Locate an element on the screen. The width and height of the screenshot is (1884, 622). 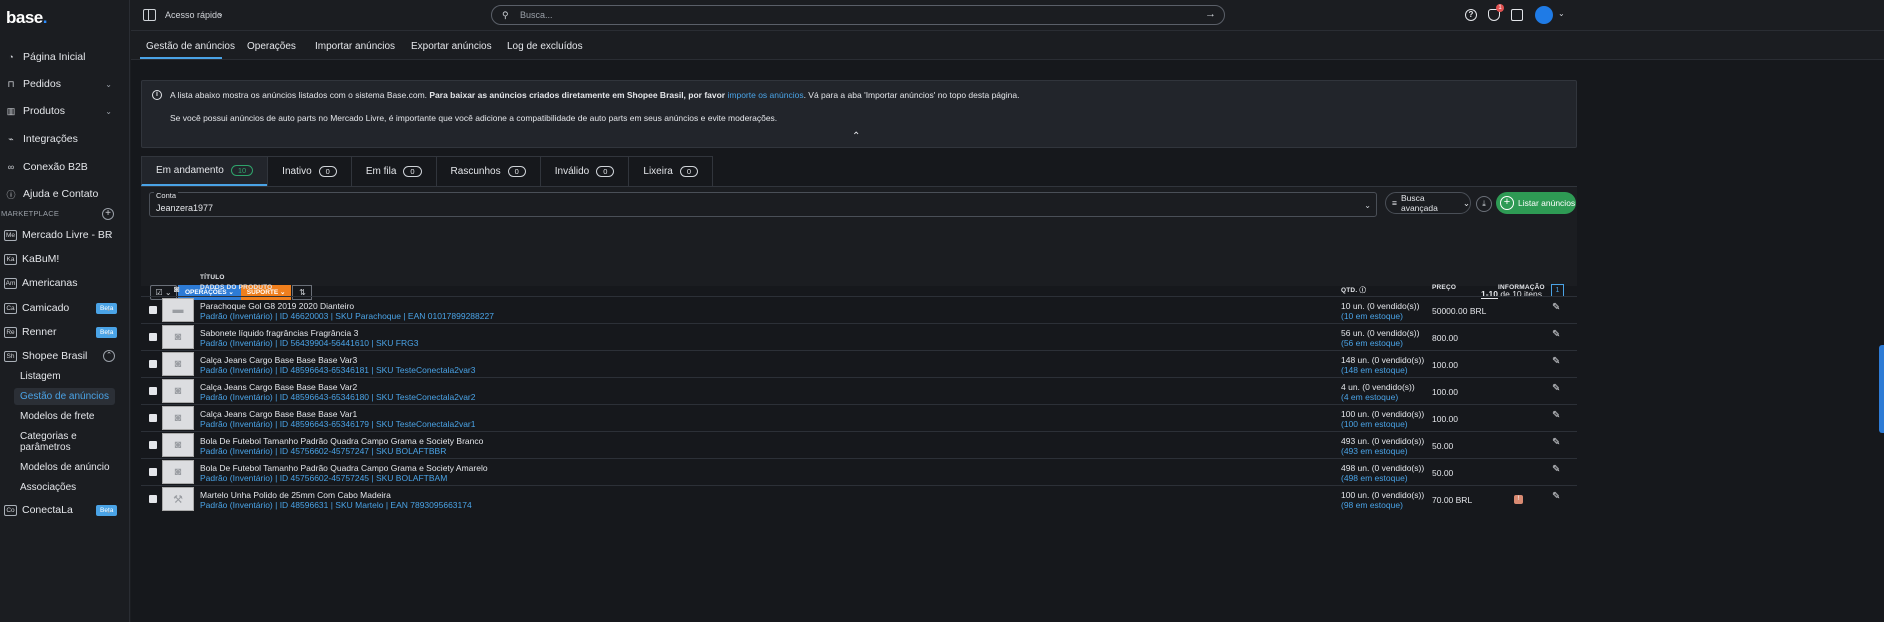
tab-rascunhos: Rascunhos 0 is located at coordinates (488, 171).